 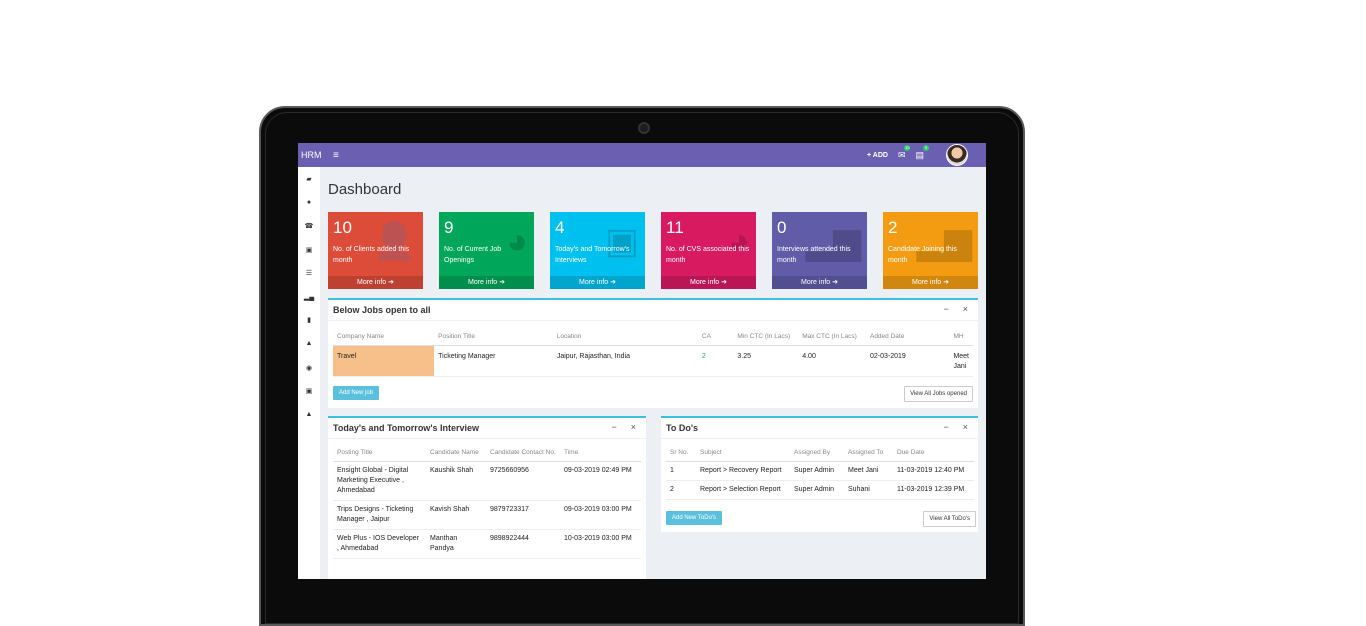 What do you see at coordinates (309, 179) in the screenshot?
I see `folder-icon: ▰` at bounding box center [309, 179].